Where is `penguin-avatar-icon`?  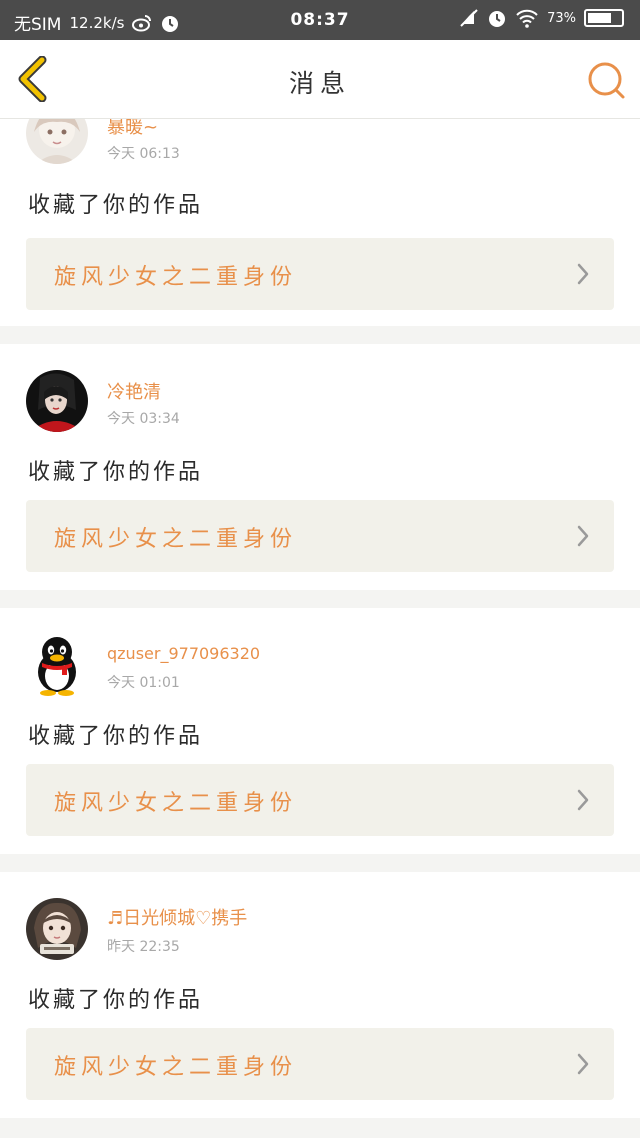
penguin-avatar-icon is located at coordinates (57, 665).